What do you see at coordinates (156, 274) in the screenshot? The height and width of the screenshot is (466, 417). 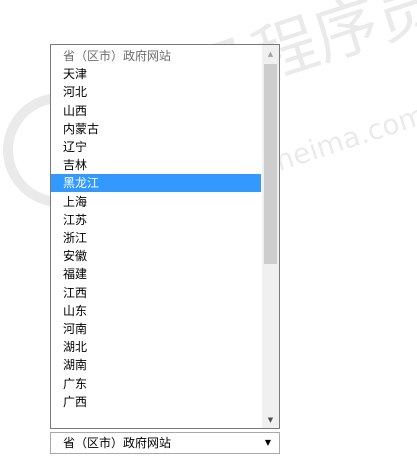 I see `option-item: 福建` at bounding box center [156, 274].